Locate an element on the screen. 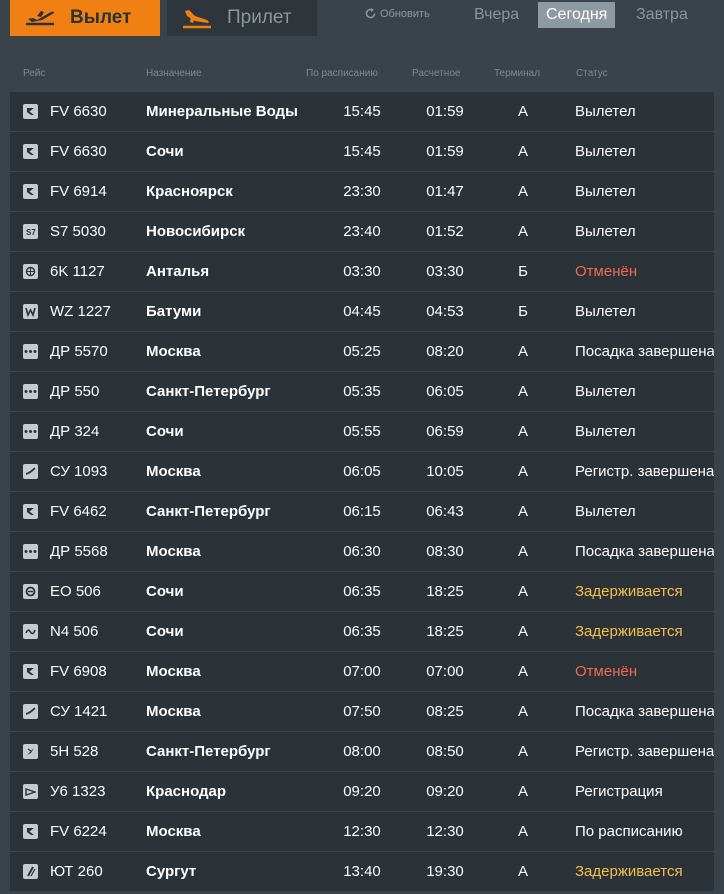 This screenshot has height=894, width=724. scheduled-time: 06:35 is located at coordinates (362, 591).